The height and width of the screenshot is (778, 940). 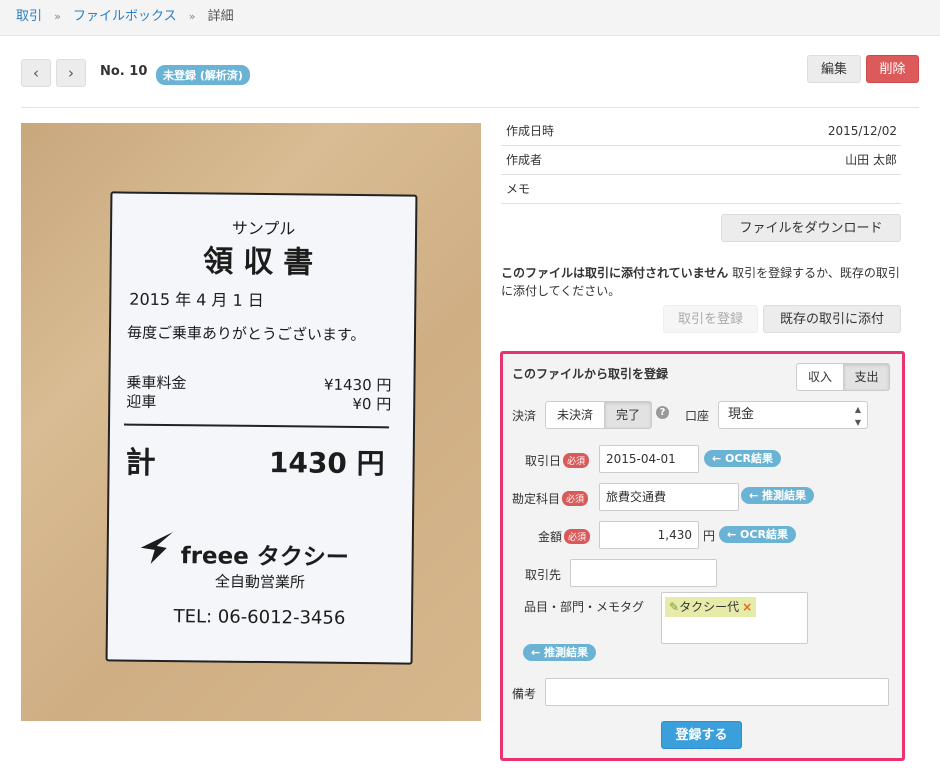 I want to click on amount-label: 金額 必須, so click(x=564, y=536).